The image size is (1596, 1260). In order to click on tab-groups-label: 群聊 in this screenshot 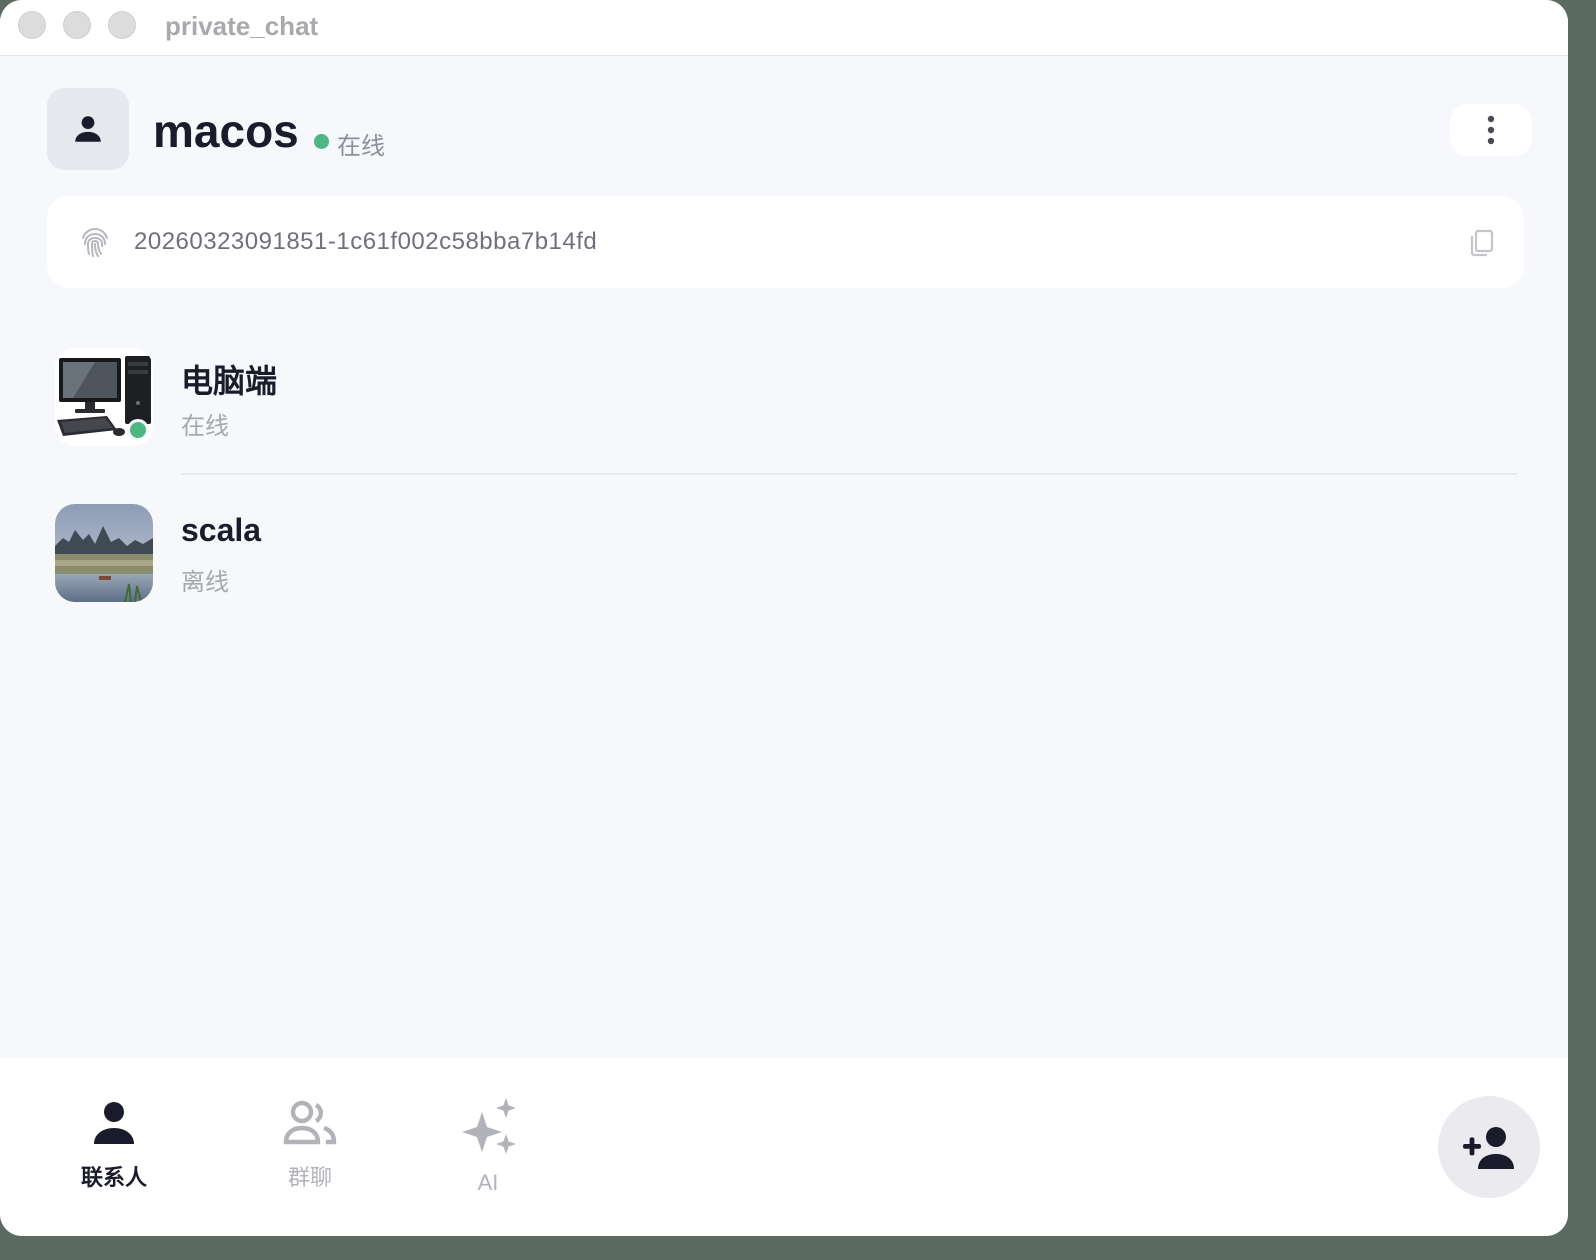, I will do `click(309, 1177)`.